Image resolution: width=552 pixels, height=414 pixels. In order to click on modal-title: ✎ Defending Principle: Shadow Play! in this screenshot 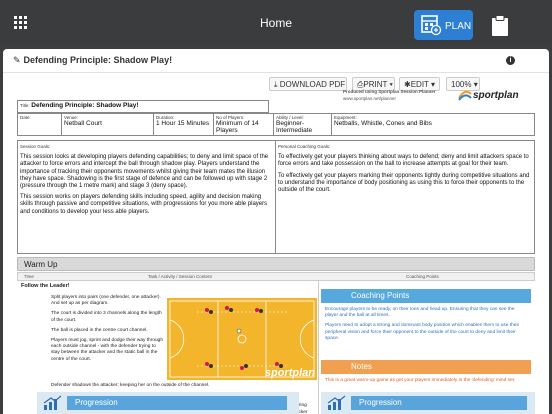, I will do `click(92, 60)`.